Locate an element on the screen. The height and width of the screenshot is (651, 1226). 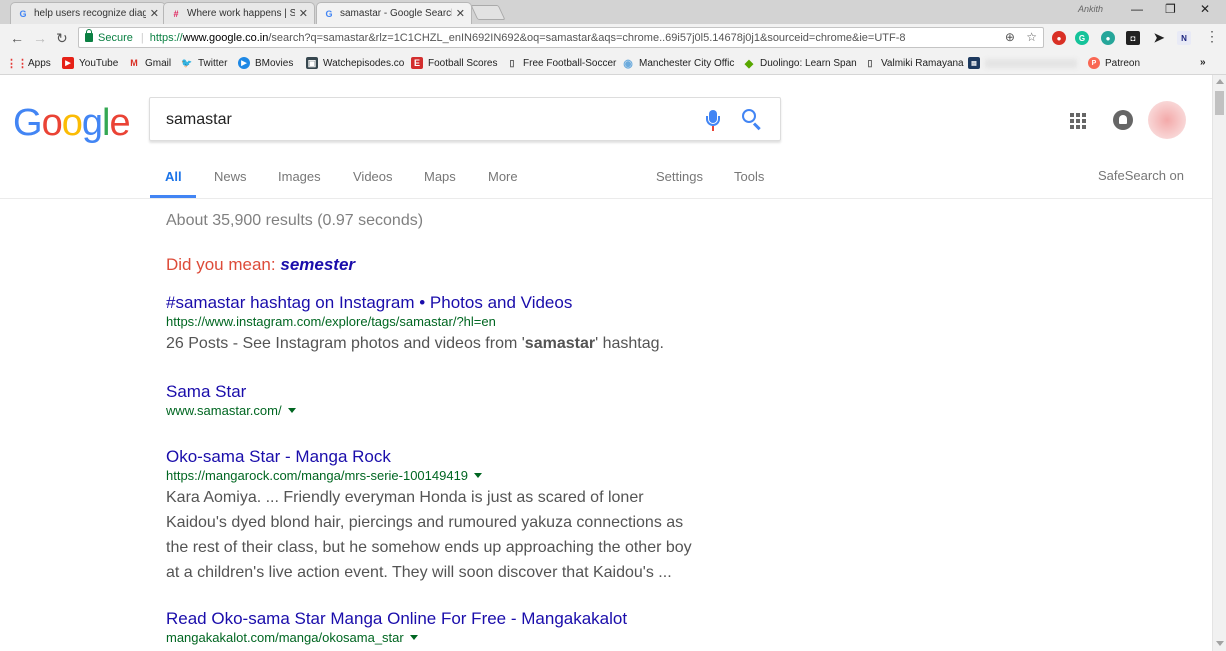
result-url-row: www.samastar.com/ is located at coordinates (476, 410).